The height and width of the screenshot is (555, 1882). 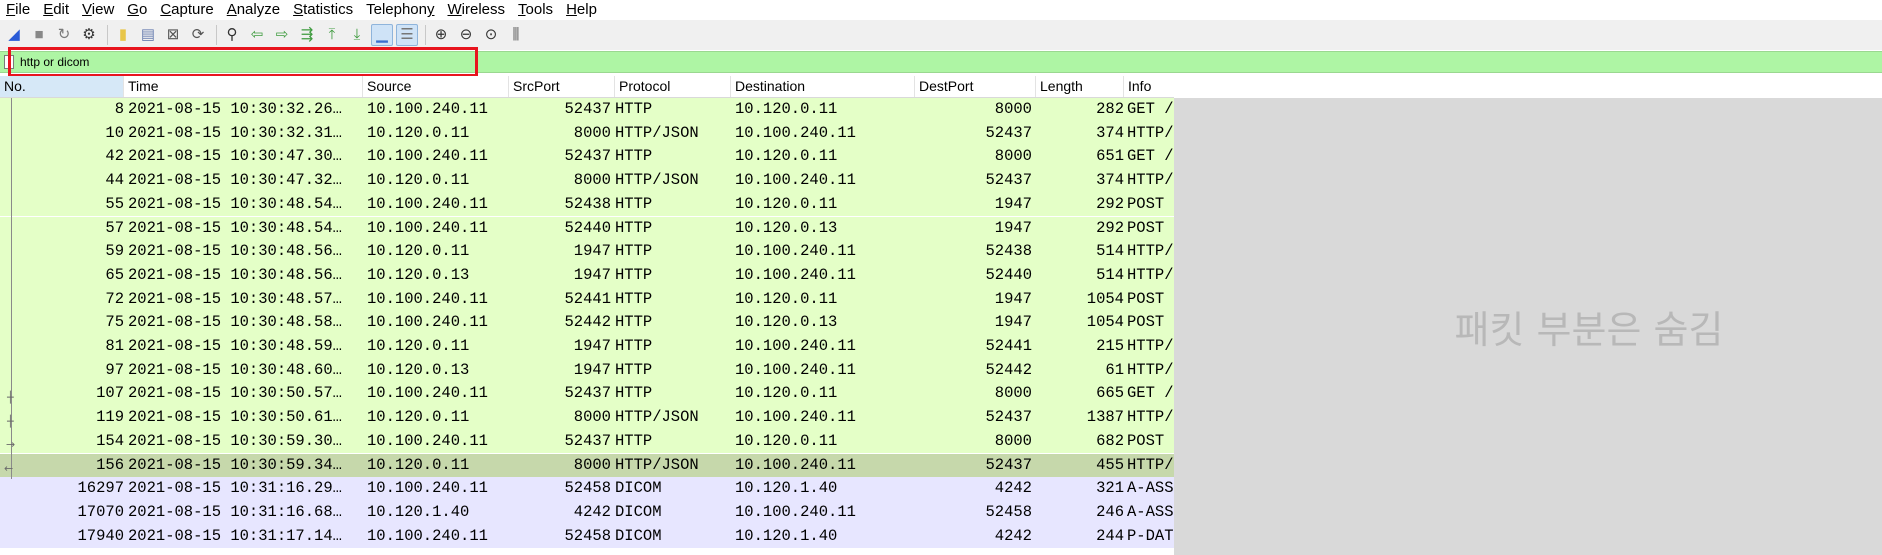 What do you see at coordinates (56, 10) in the screenshot?
I see `menu-item-edit: Edit` at bounding box center [56, 10].